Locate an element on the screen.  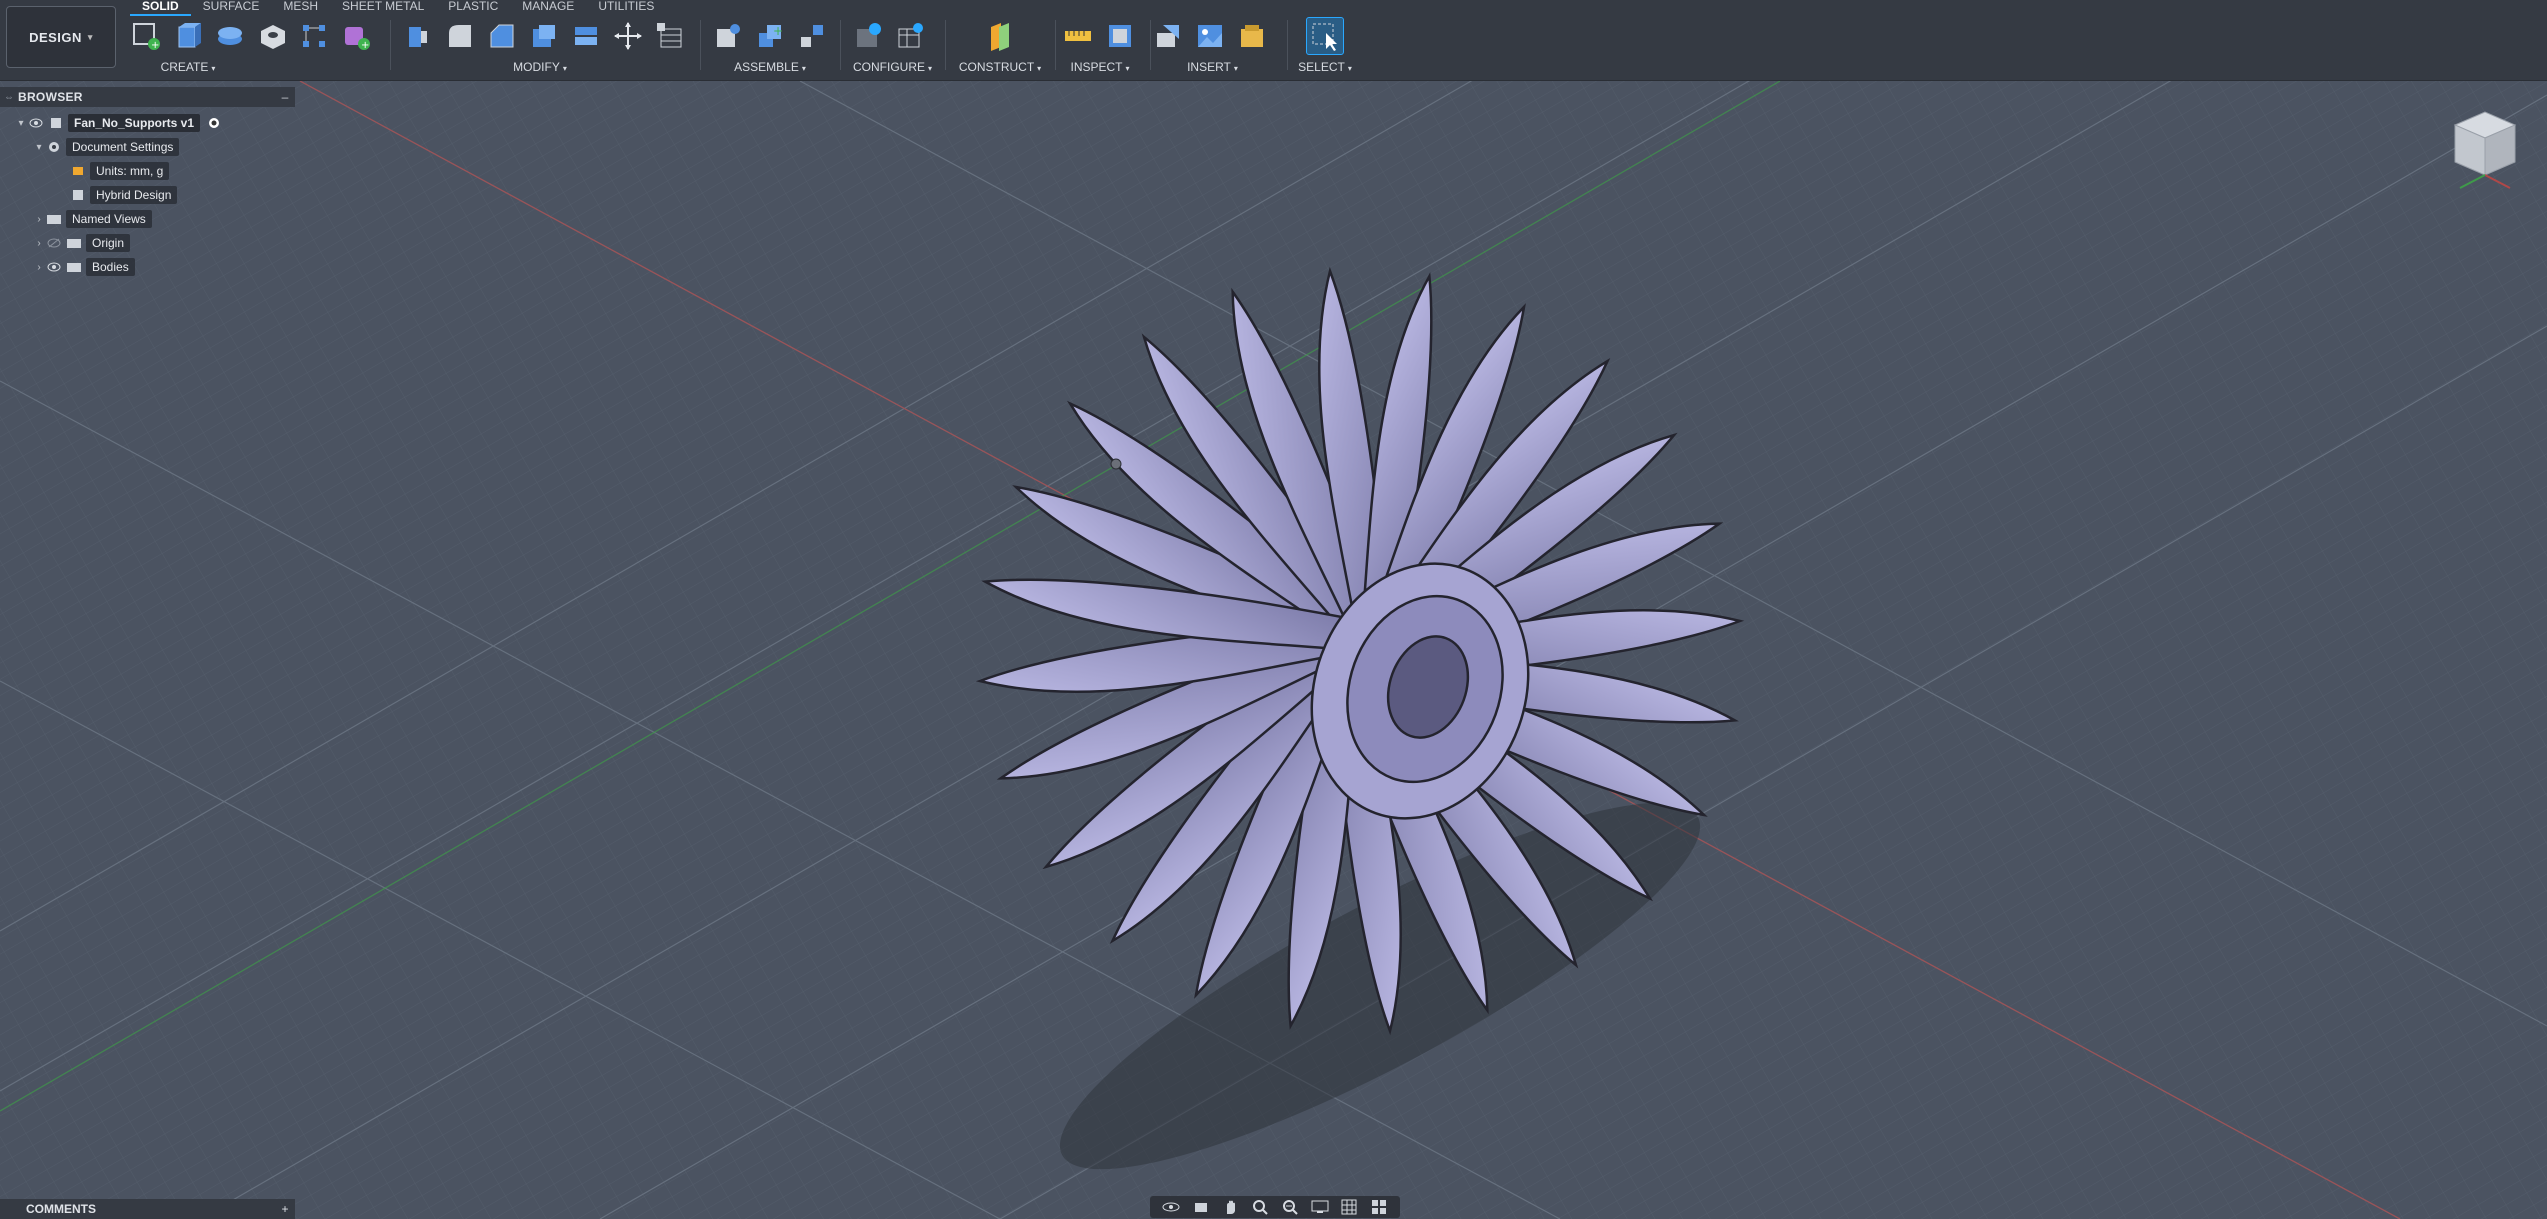
collapse-panel-button: – is located at coordinates (285, 97).